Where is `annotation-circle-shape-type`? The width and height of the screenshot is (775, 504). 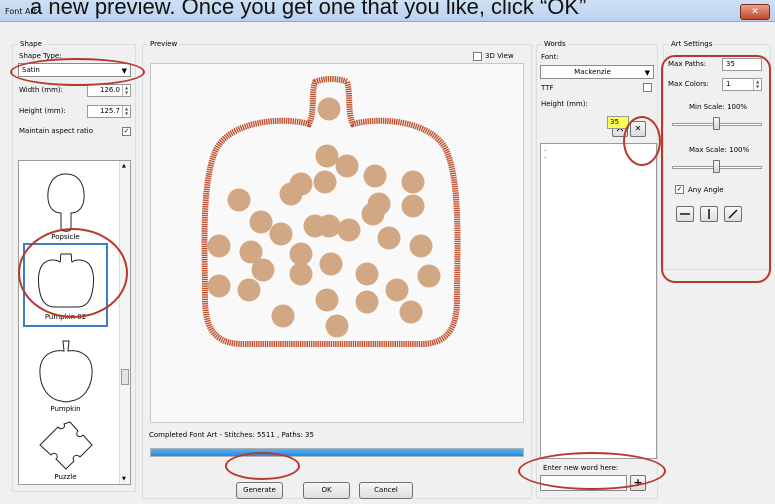
annotation-circle-shape-type is located at coordinates (77, 72).